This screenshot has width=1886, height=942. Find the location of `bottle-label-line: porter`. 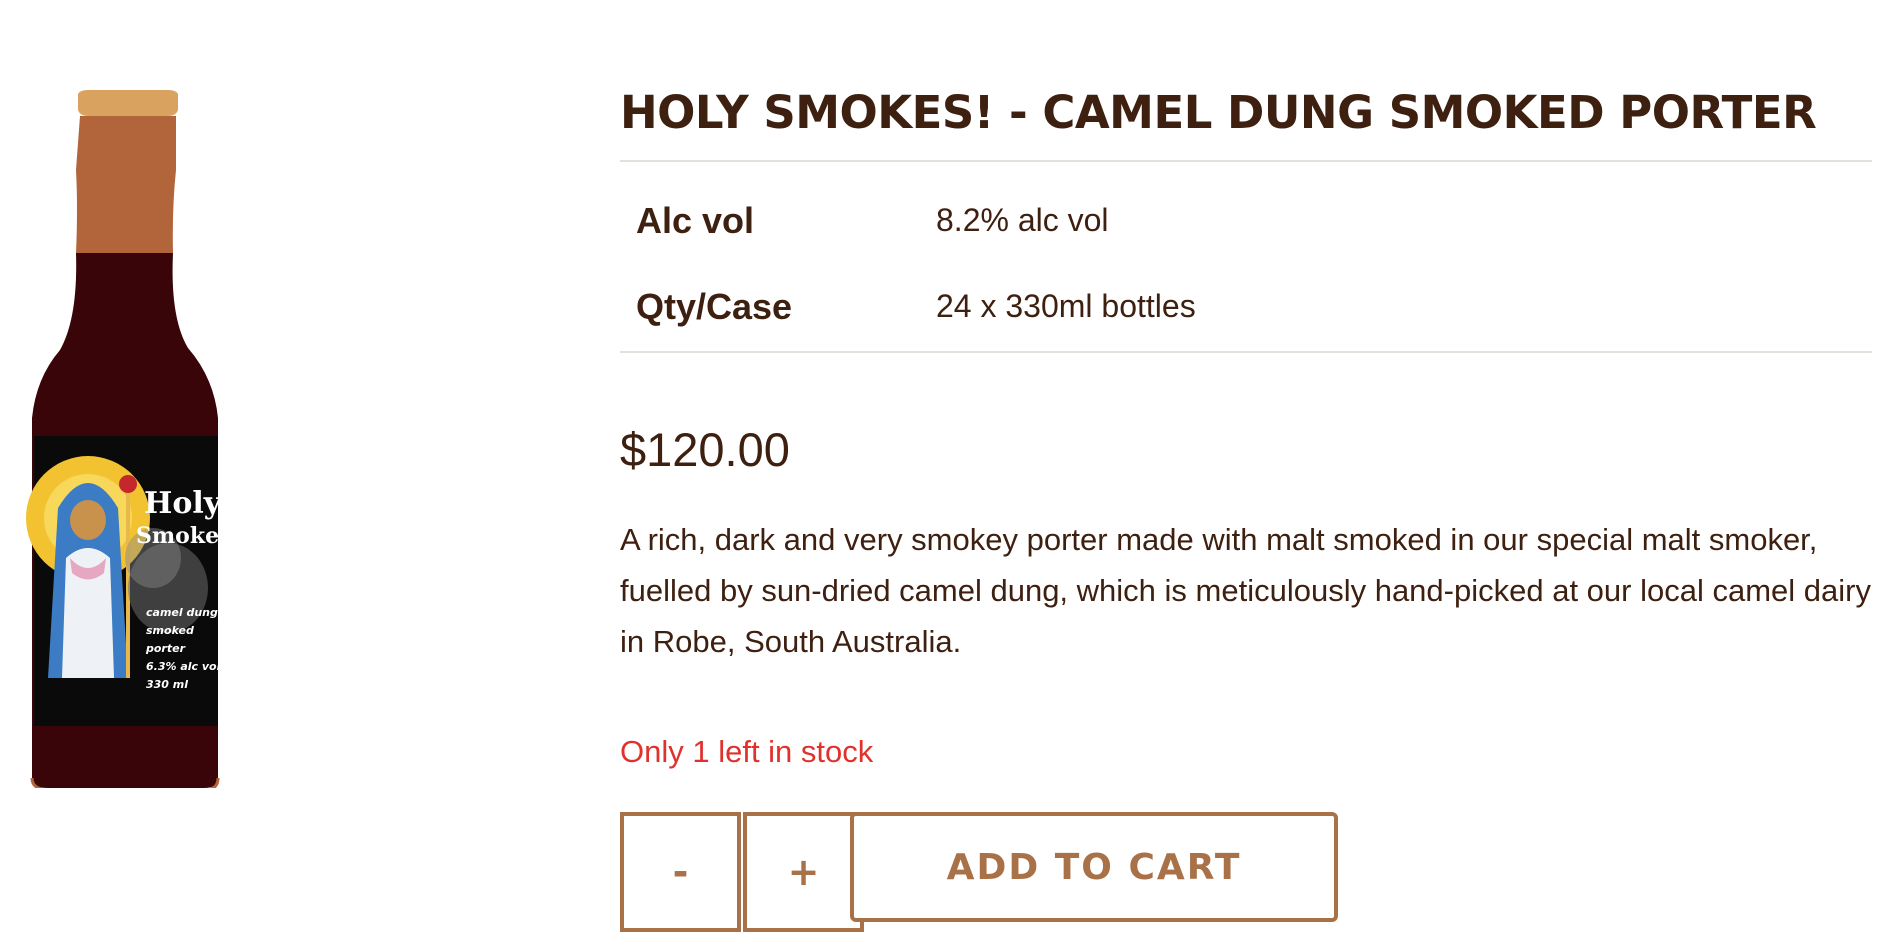

bottle-label-line: porter is located at coordinates (165, 648).